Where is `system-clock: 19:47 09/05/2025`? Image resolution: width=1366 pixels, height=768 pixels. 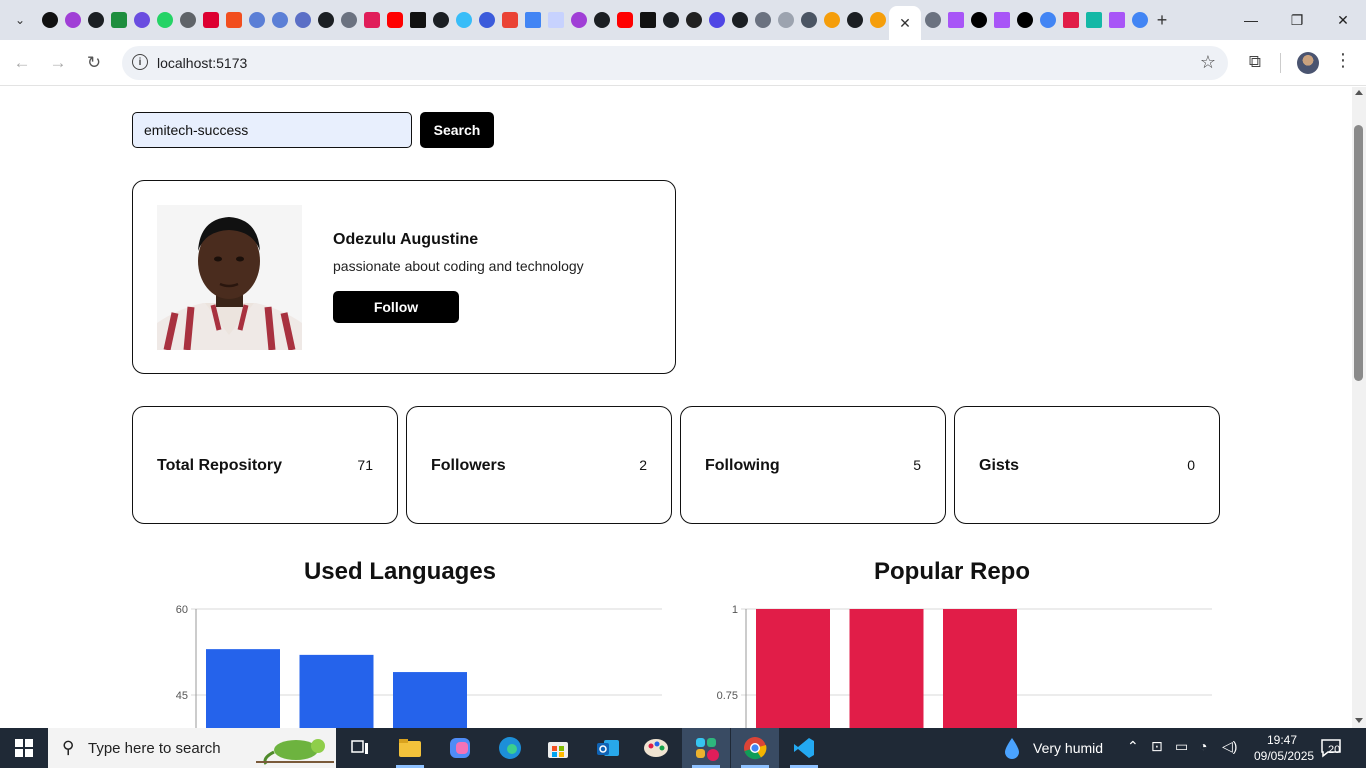
system-clock: 19:47 09/05/2025 is located at coordinates (1284, 748).